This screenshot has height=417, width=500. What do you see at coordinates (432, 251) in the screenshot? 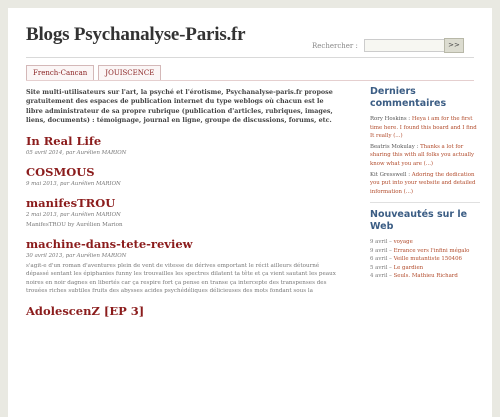
I see `news-link: Errance vers l'infini mégalo` at bounding box center [432, 251].